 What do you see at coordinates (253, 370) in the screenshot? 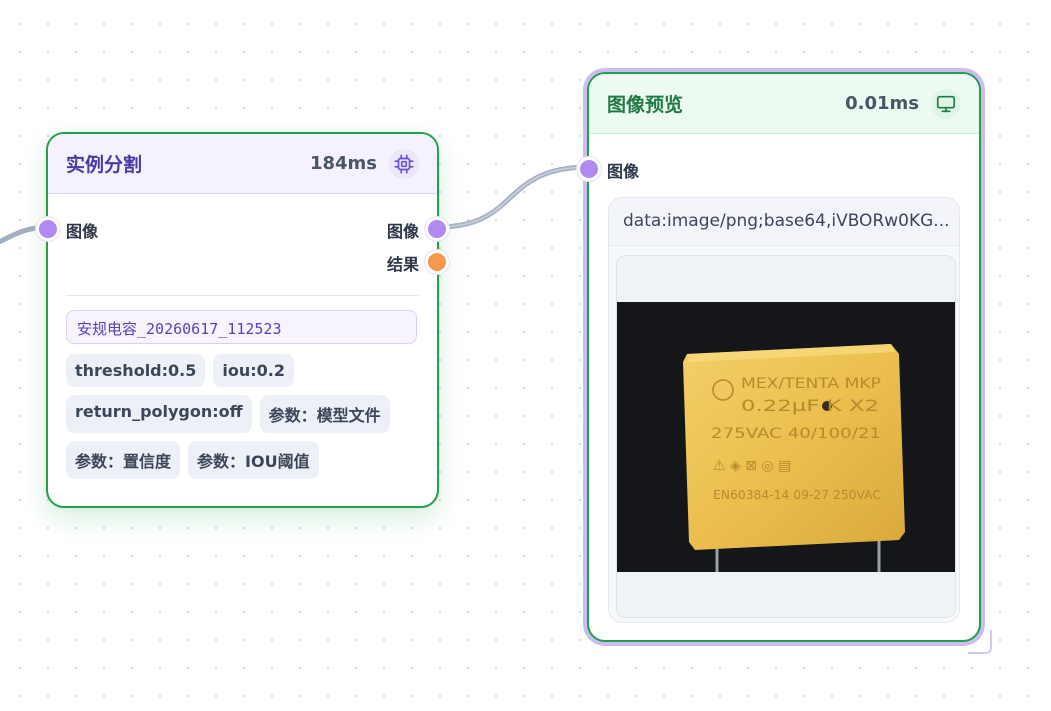
I see `param-tag: iou:0.2` at bounding box center [253, 370].